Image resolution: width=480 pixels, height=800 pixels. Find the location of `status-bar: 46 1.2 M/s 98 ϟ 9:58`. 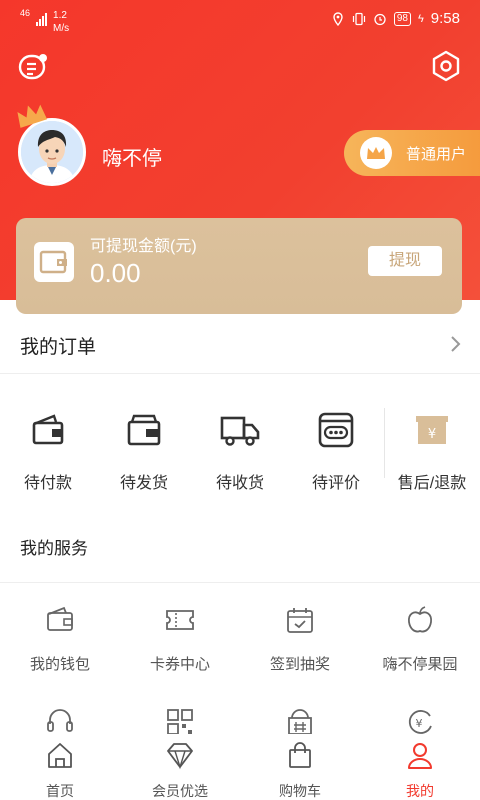

status-bar: 46 1.2 M/s 98 ϟ 9:58 is located at coordinates (240, 20).